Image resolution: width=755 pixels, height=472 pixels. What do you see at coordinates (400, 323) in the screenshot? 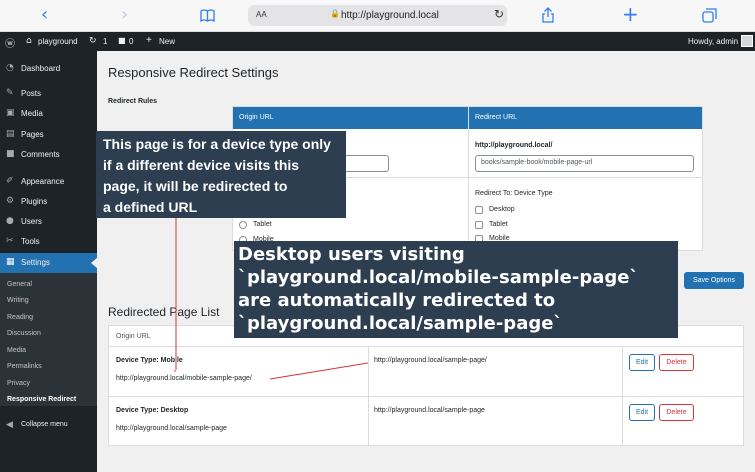
I see `annotation-line: `playground.local/sample-page`` at bounding box center [400, 323].